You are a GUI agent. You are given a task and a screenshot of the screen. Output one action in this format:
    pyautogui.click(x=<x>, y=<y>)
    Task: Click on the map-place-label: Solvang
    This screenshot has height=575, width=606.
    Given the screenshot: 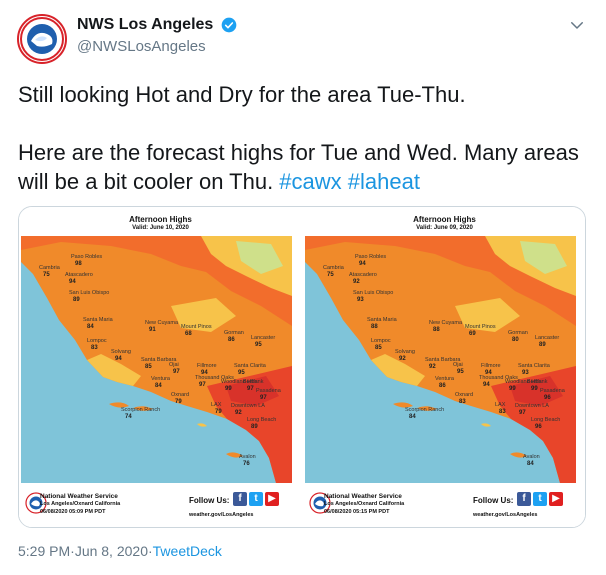 What is the action you would take?
    pyautogui.click(x=121, y=352)
    